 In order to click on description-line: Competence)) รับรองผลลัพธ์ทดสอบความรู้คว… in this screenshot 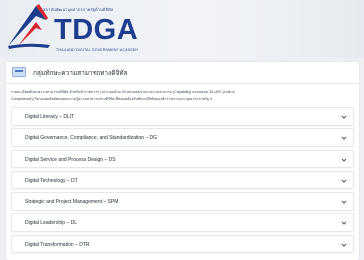, I will do `click(112, 99)`.